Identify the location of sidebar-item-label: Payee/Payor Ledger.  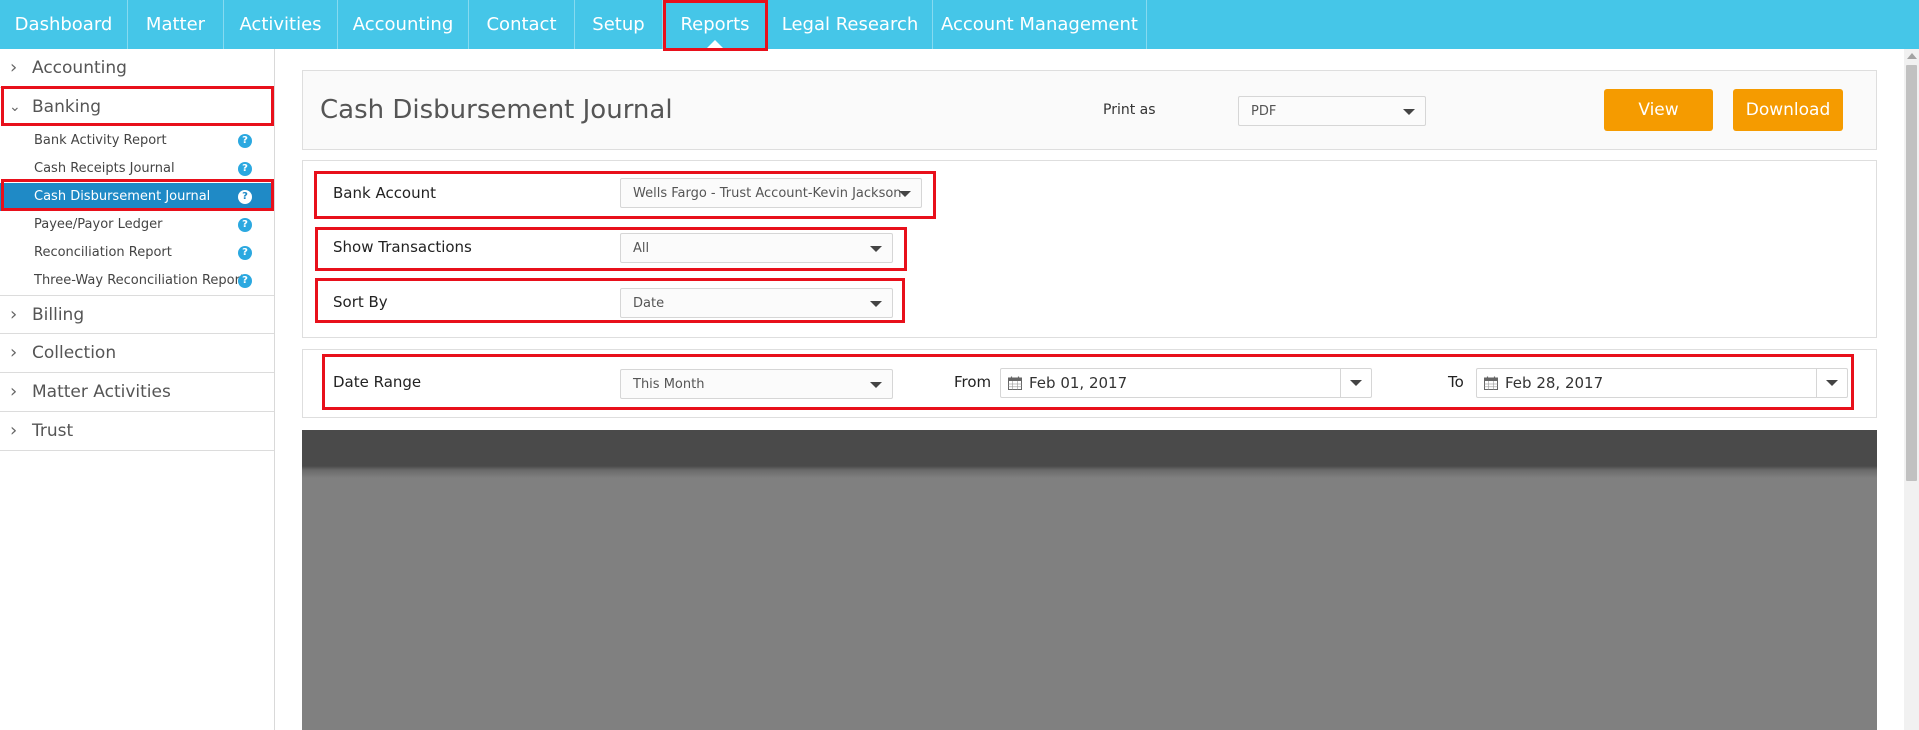
(98, 224).